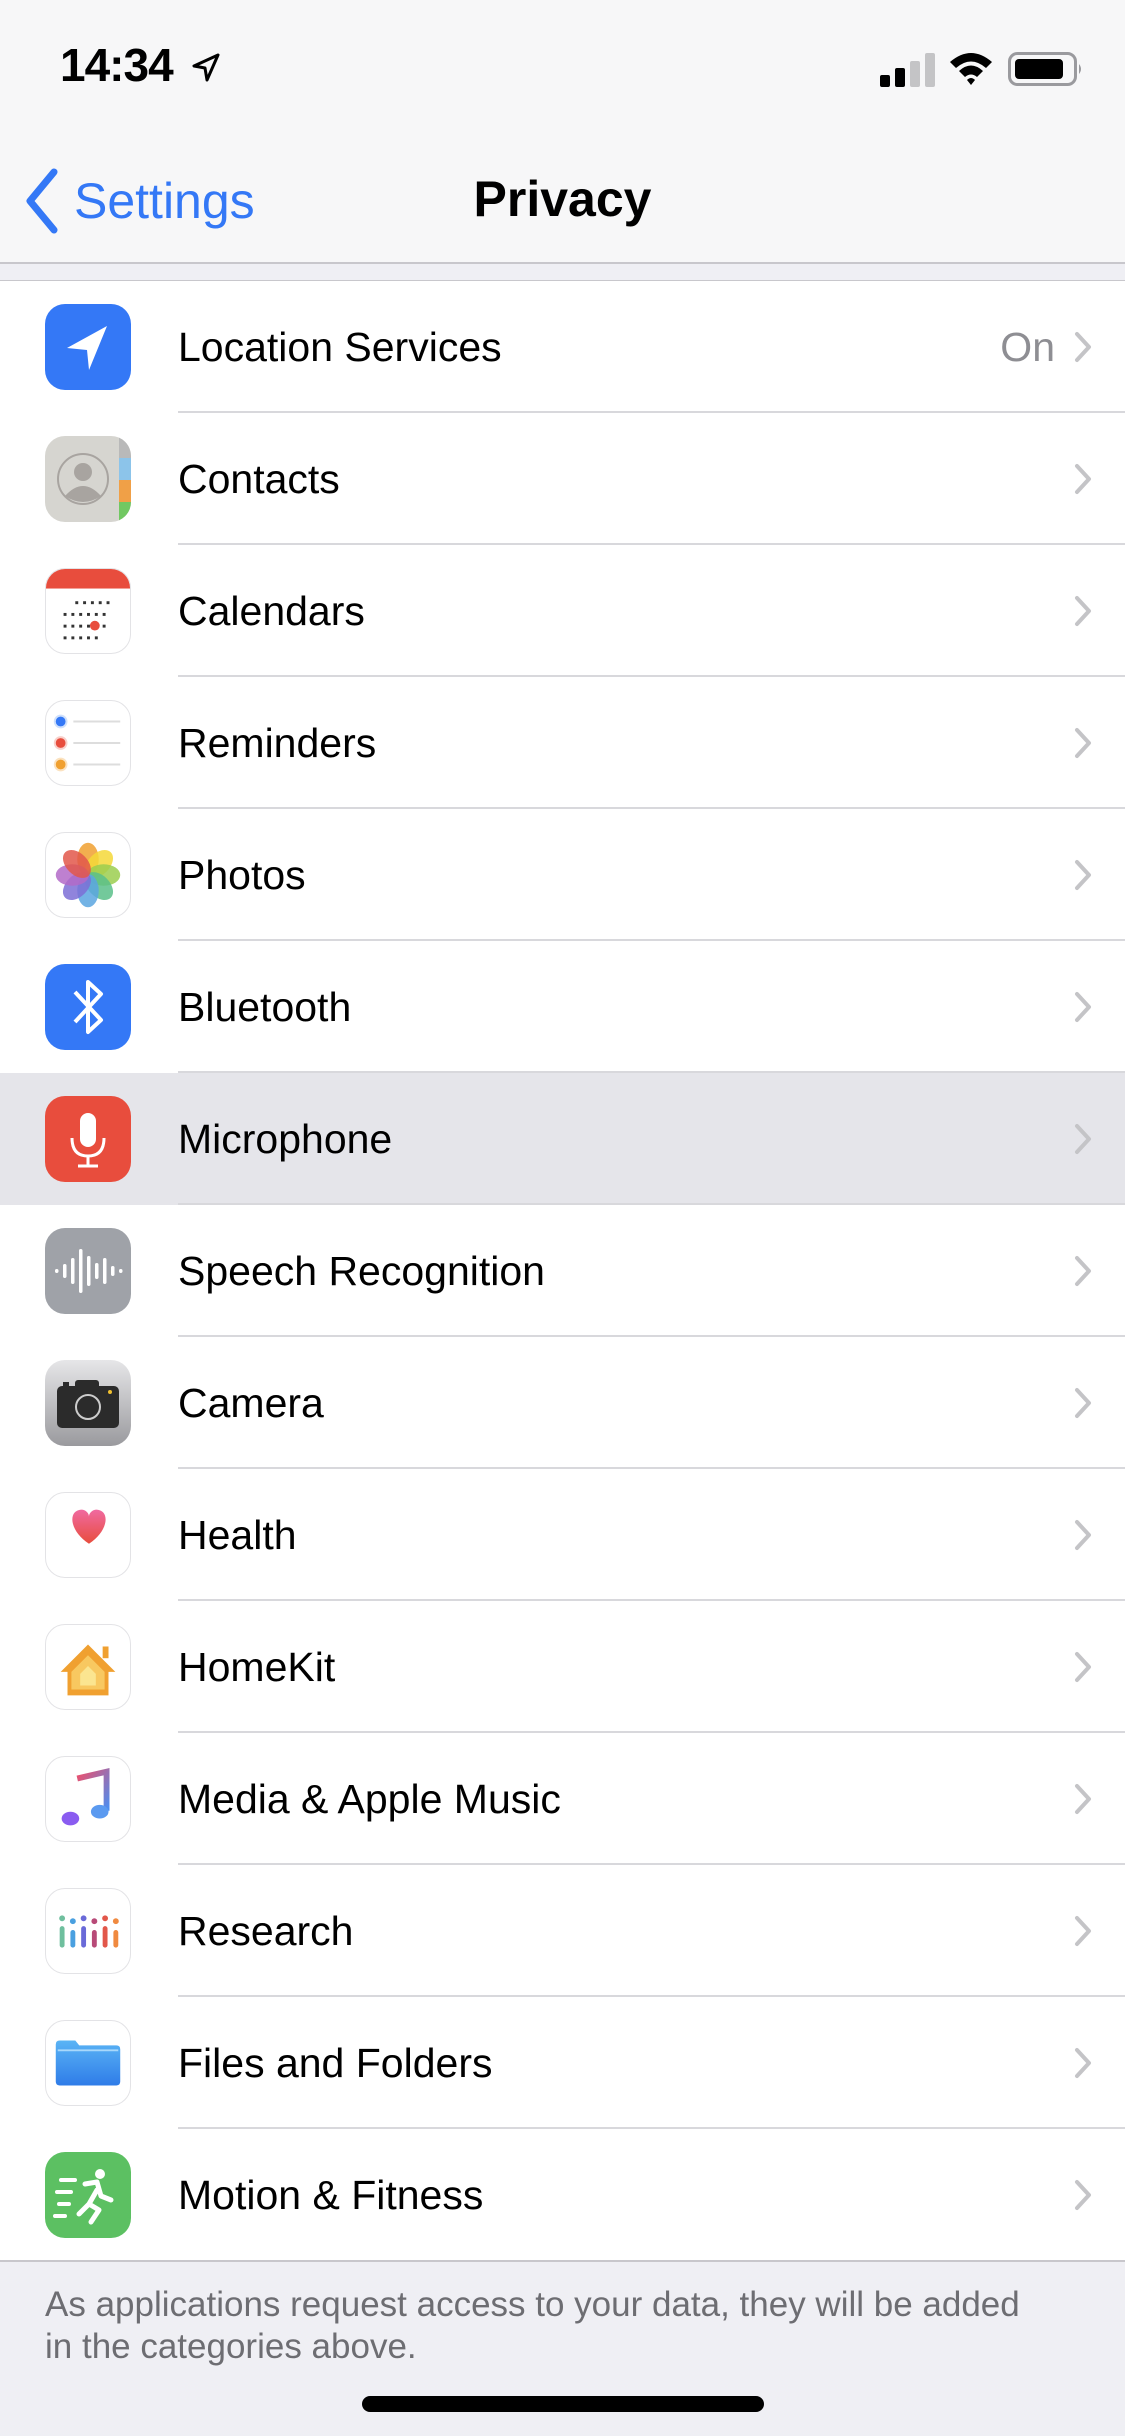 This screenshot has width=1125, height=2436. Describe the element at coordinates (562, 2063) in the screenshot. I see `privacy-row-files-folders: Files and Folders` at that location.